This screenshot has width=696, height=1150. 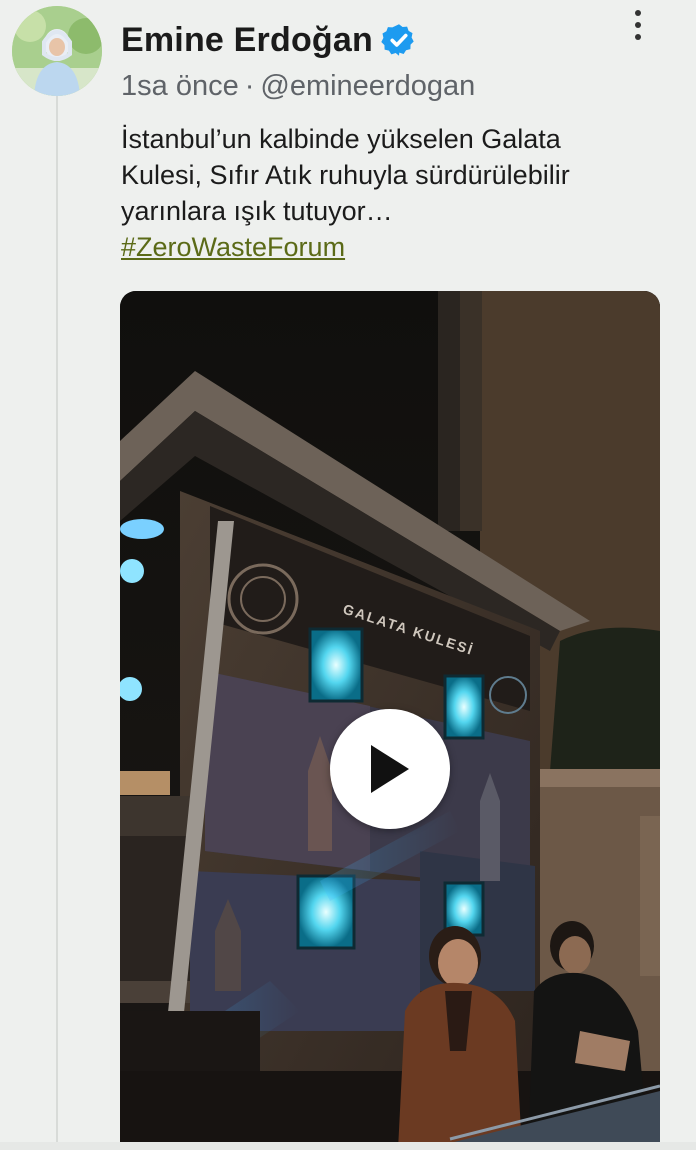 What do you see at coordinates (57, 623) in the screenshot?
I see `thread-line` at bounding box center [57, 623].